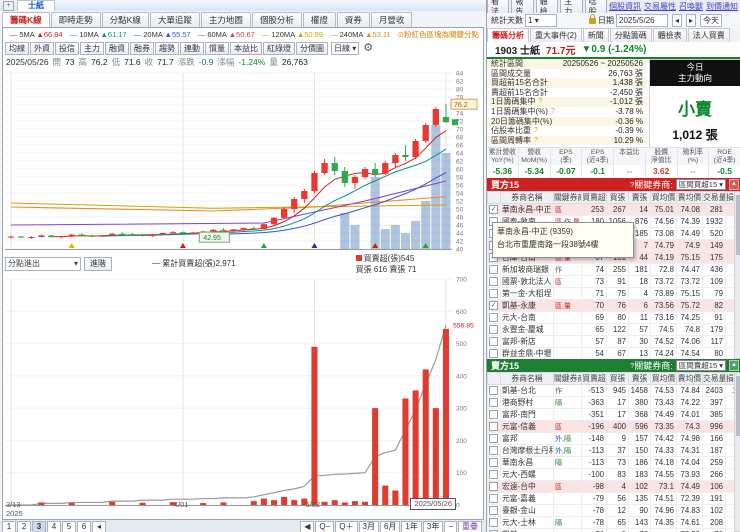 This screenshot has width=740, height=532. I want to click on page-button-6: 6, so click(84, 526).